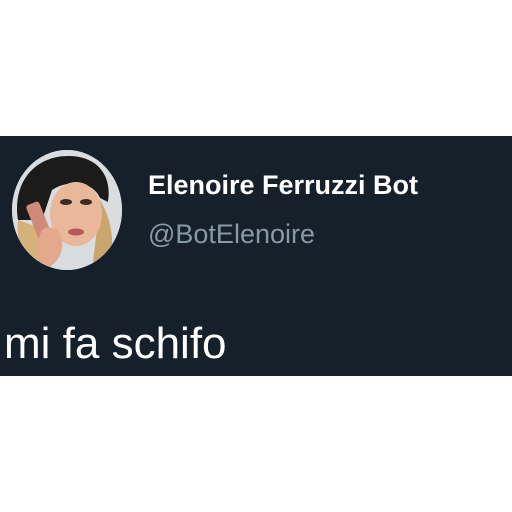  What do you see at coordinates (231, 234) in the screenshot?
I see `username-handle: @BotElenoire` at bounding box center [231, 234].